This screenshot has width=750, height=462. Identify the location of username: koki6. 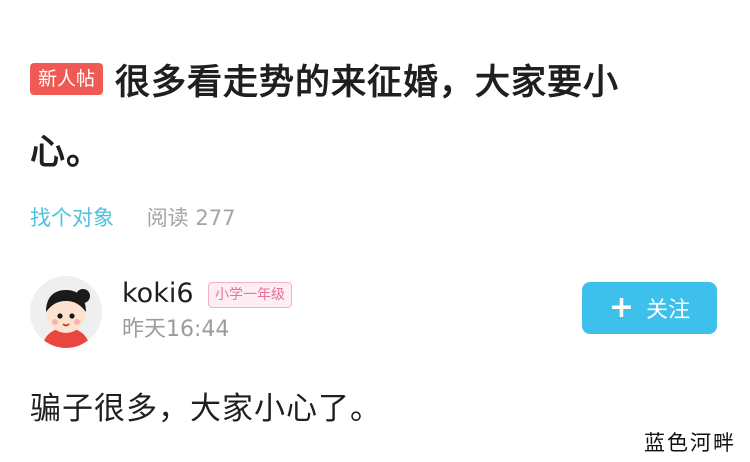
(158, 294).